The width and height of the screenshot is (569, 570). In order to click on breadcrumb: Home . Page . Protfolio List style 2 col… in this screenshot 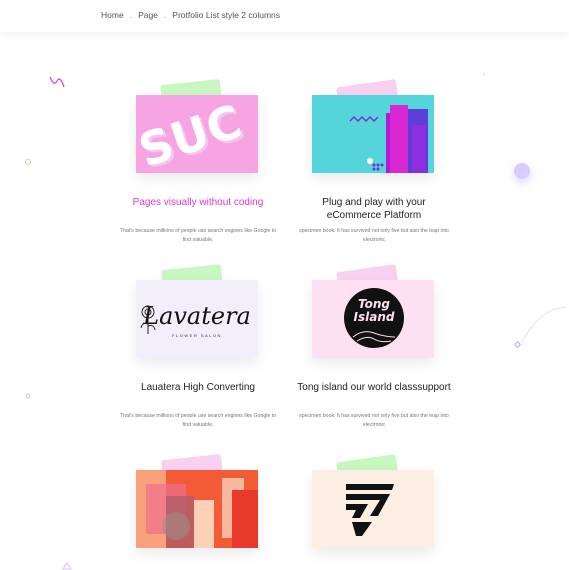, I will do `click(190, 15)`.